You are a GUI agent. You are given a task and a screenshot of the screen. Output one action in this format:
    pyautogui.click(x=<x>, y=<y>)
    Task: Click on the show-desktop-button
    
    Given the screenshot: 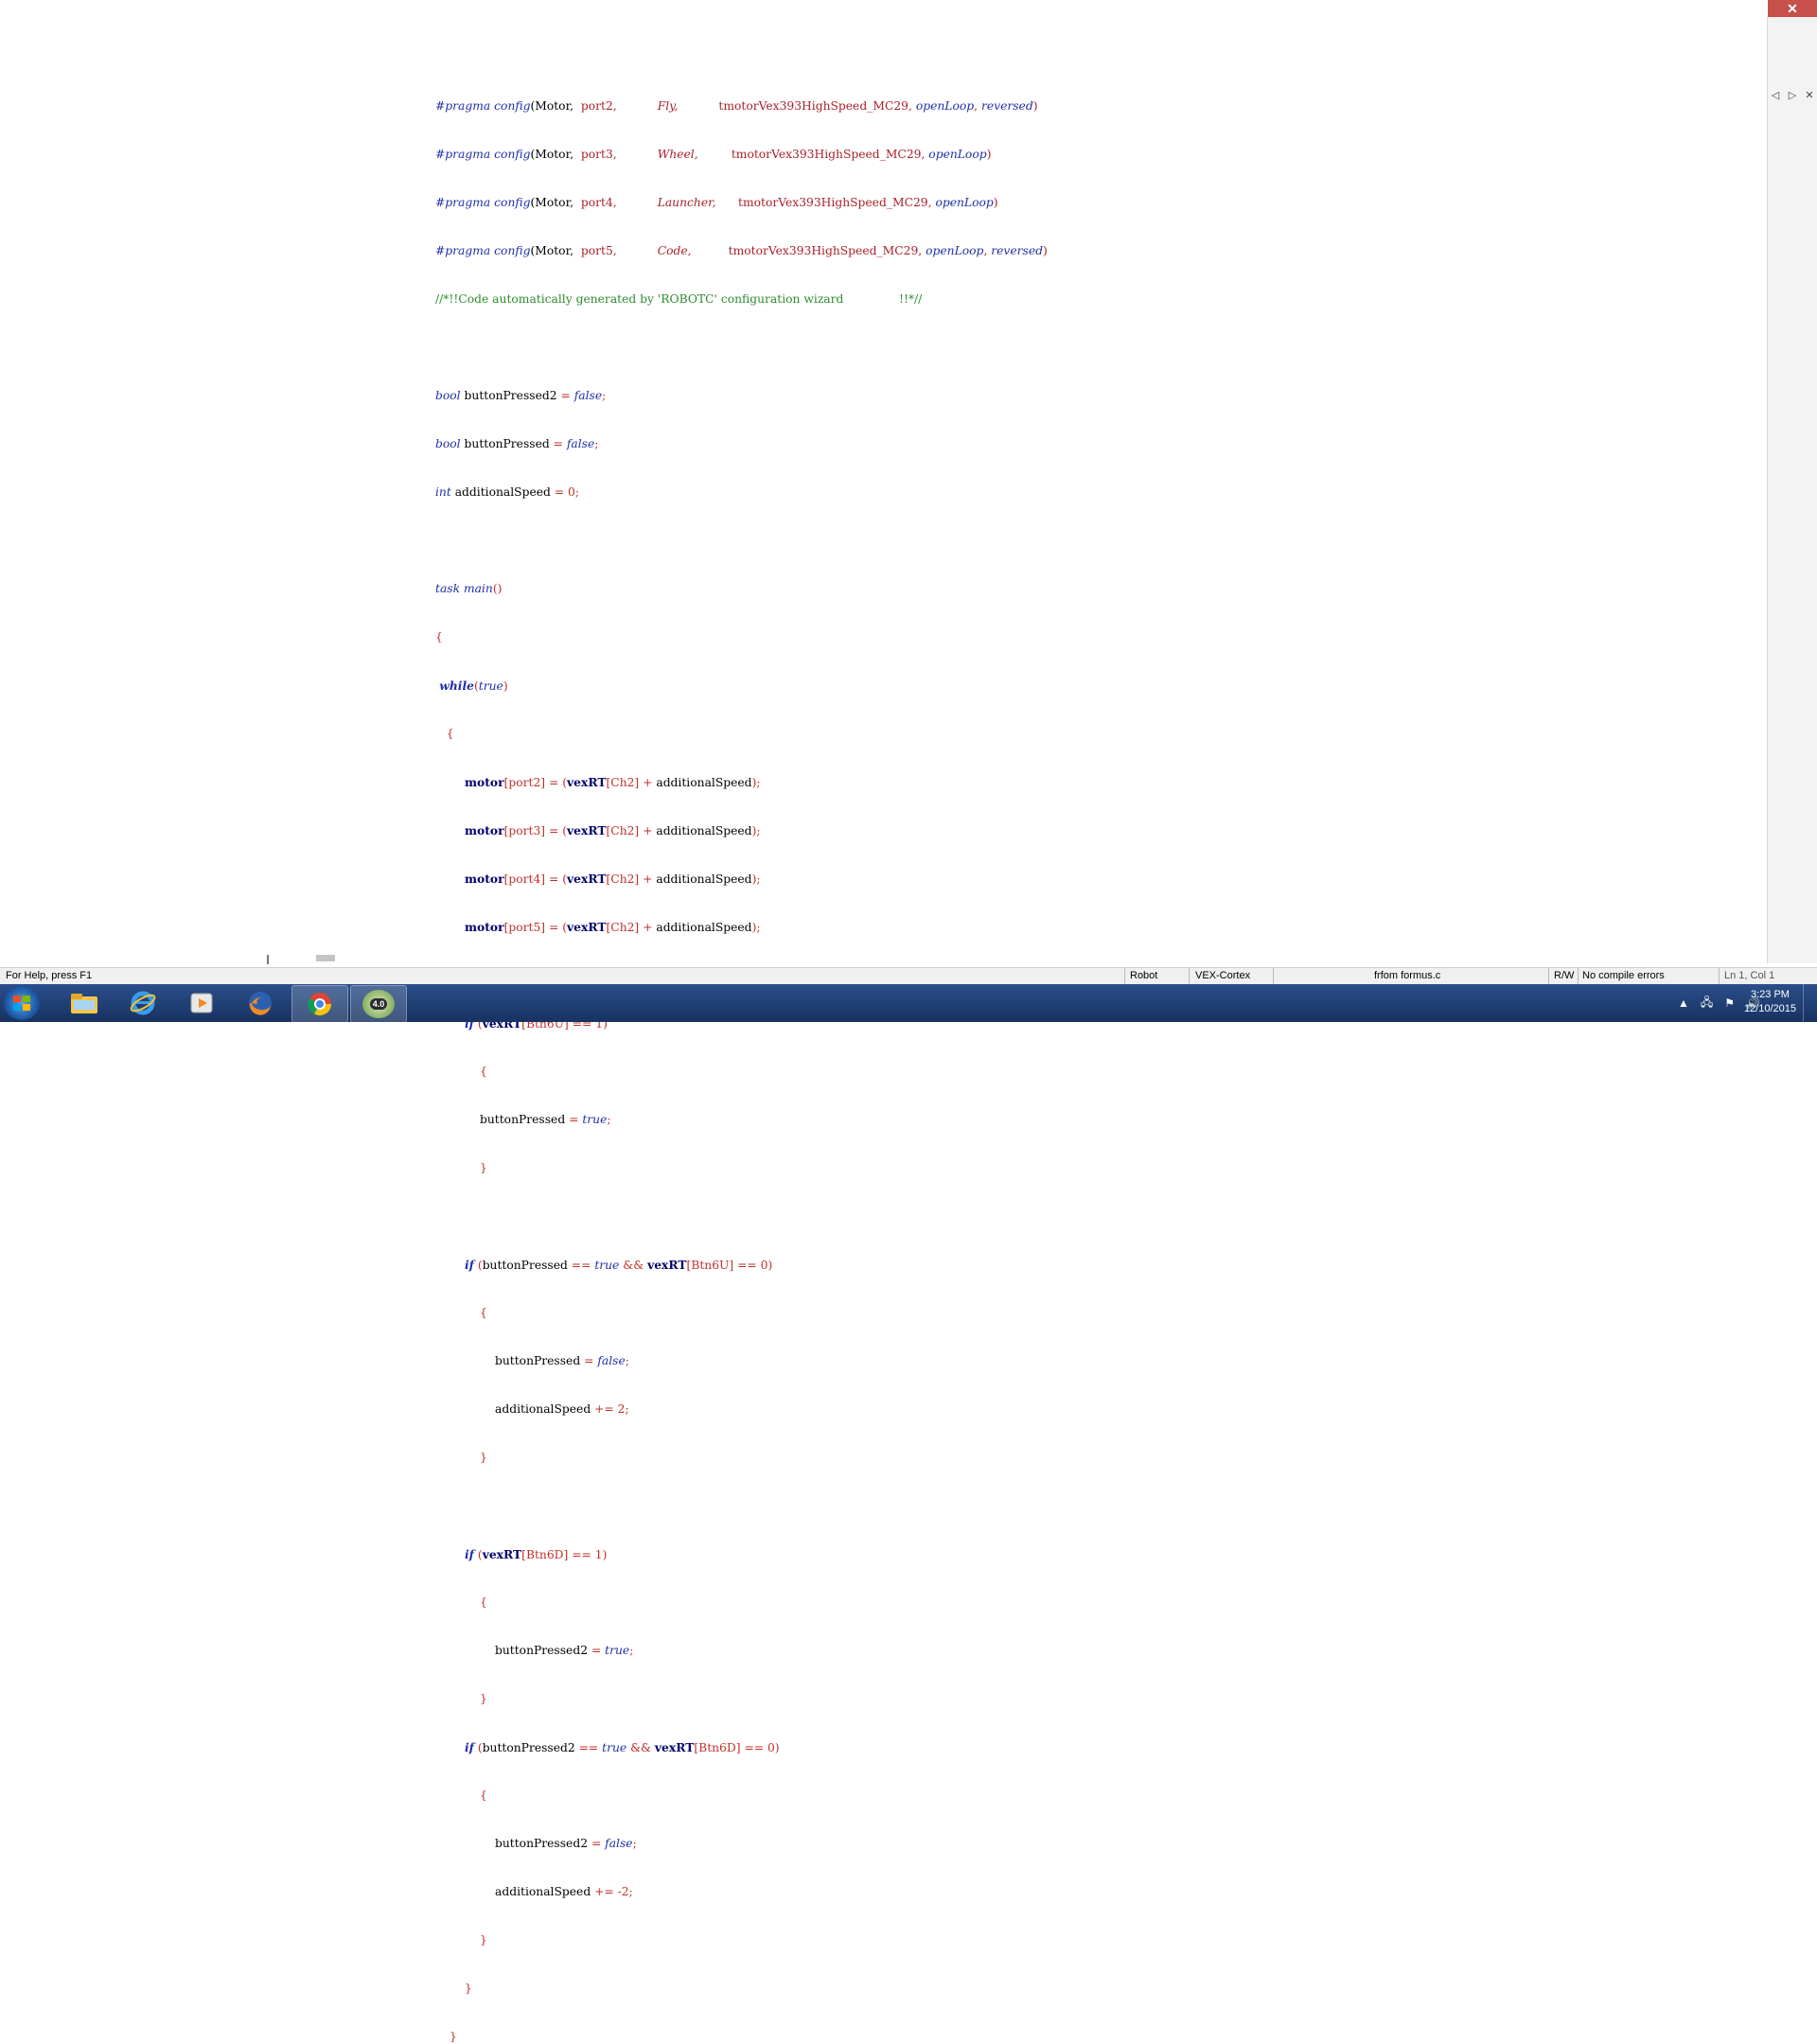 What is the action you would take?
    pyautogui.click(x=1810, y=1003)
    